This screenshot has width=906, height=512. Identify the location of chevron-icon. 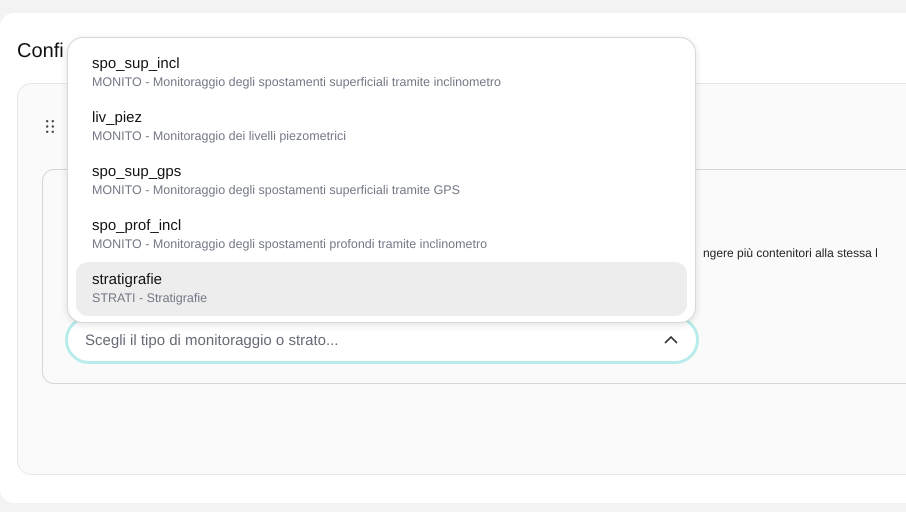
(671, 340).